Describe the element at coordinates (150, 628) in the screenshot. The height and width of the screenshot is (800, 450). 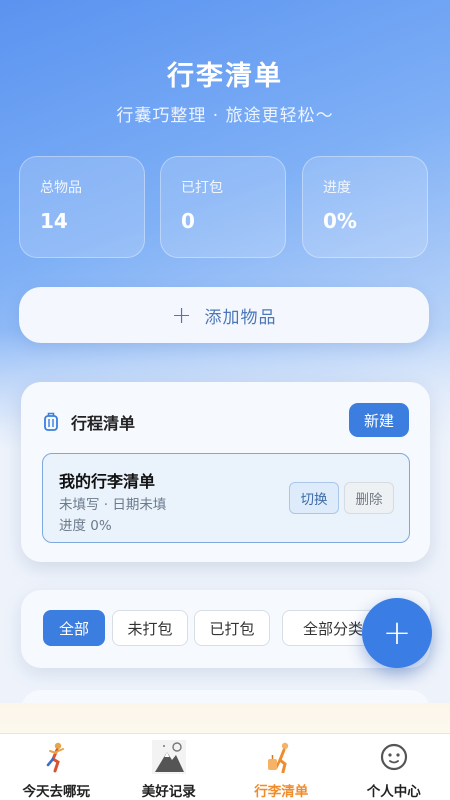
I see `filter-chip-unpacked: 未打包` at that location.